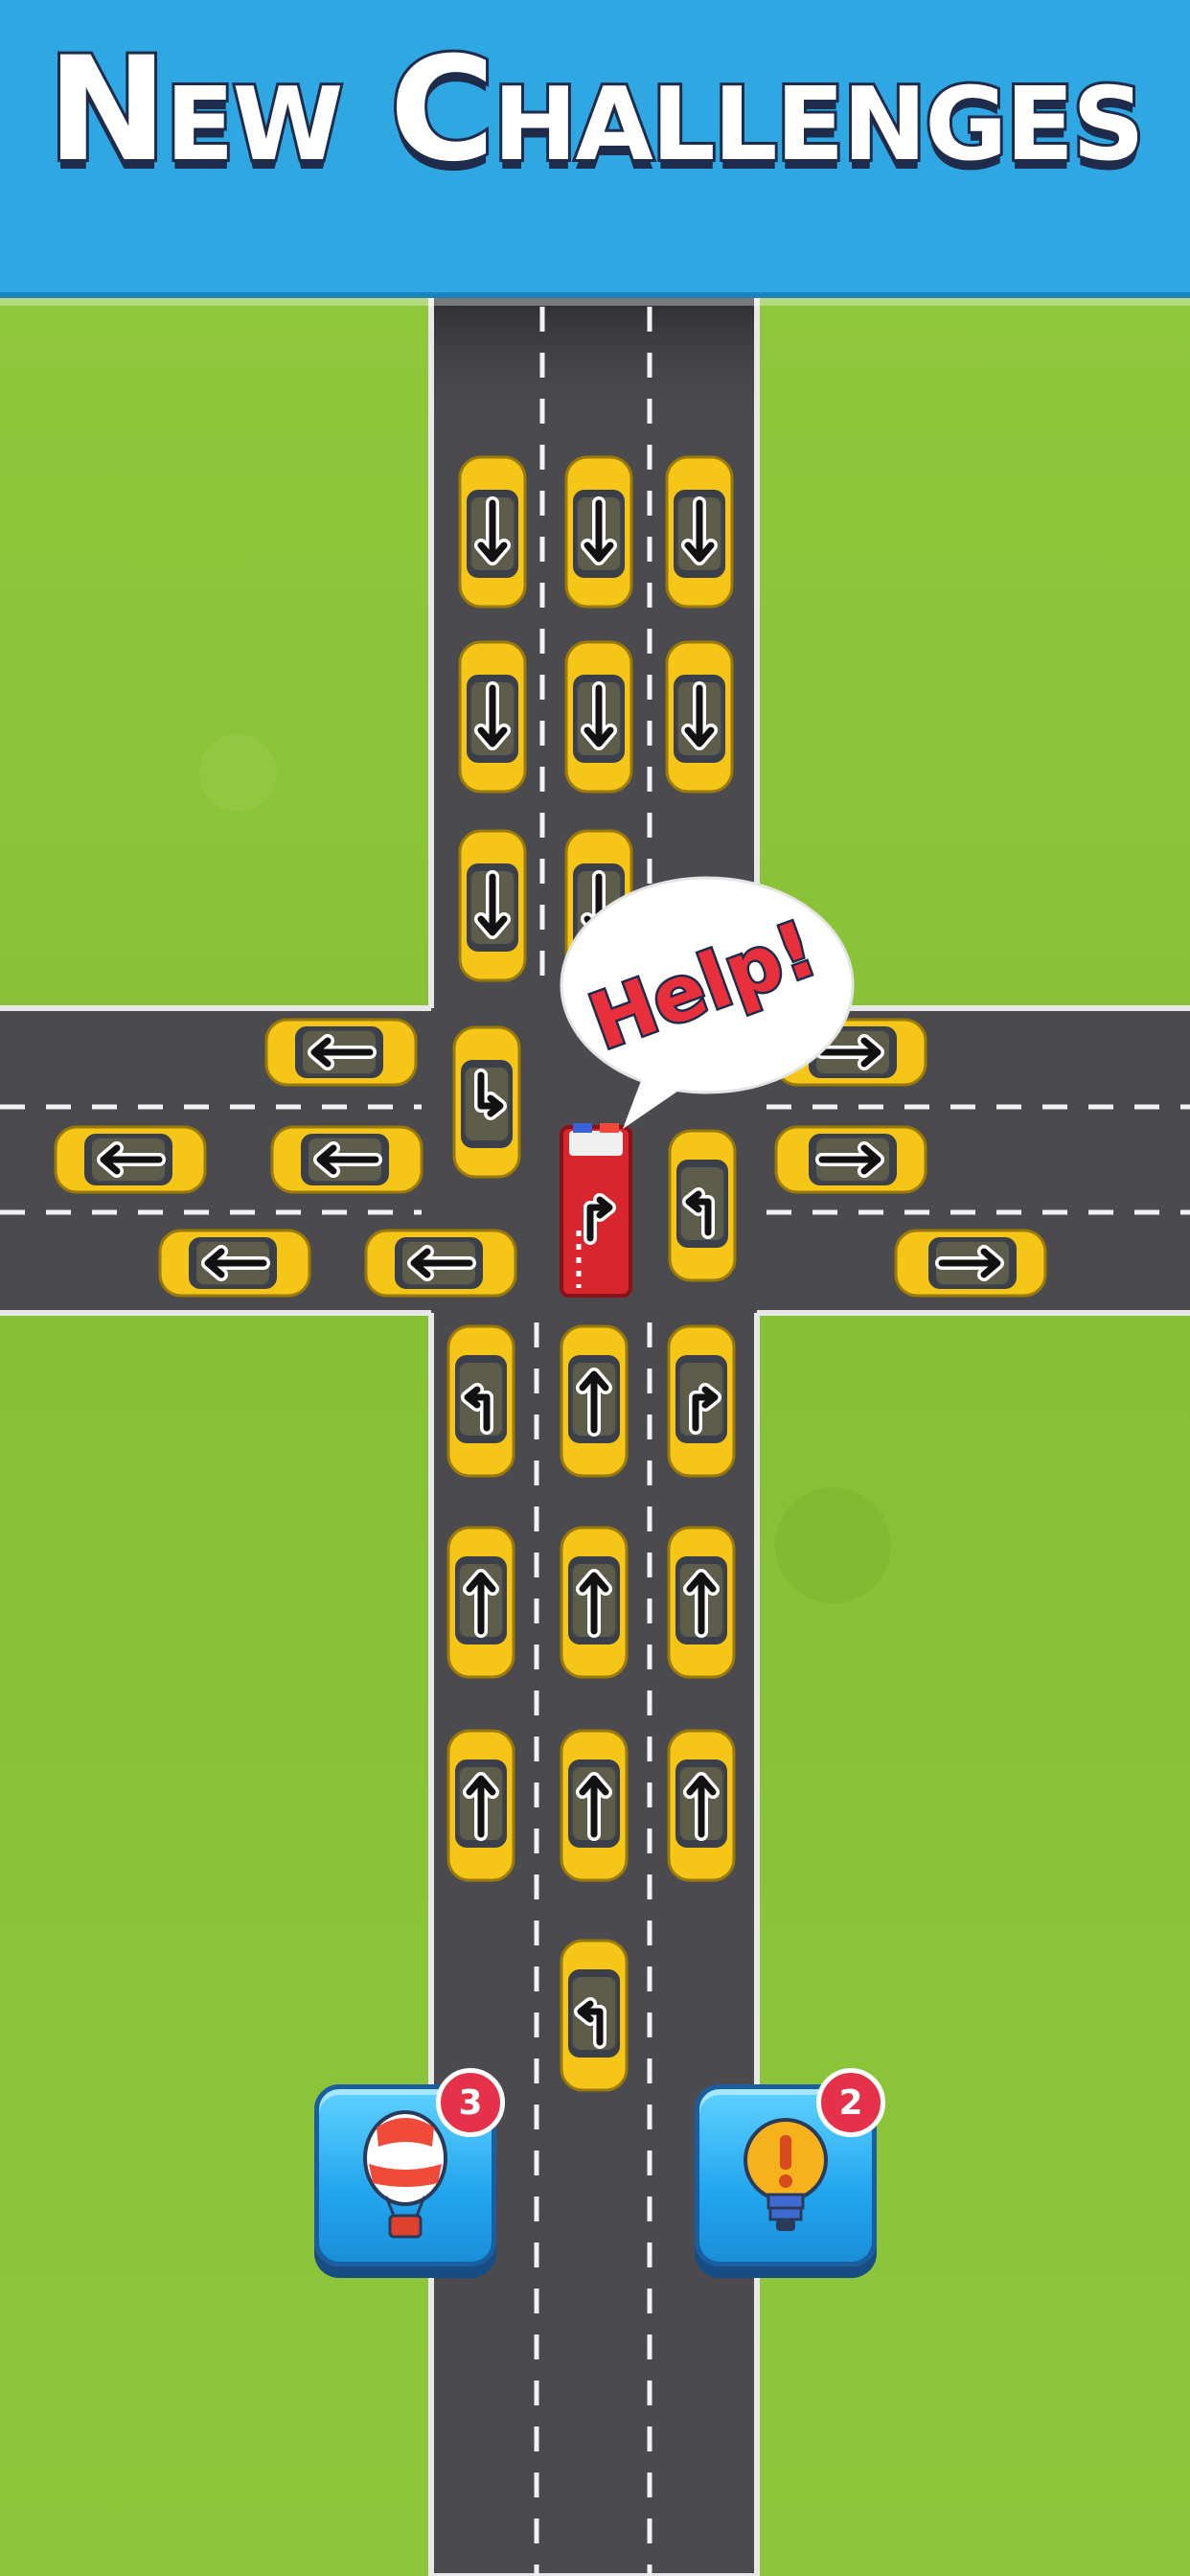  What do you see at coordinates (595, 110) in the screenshot?
I see `banner-title: New Challenges` at bounding box center [595, 110].